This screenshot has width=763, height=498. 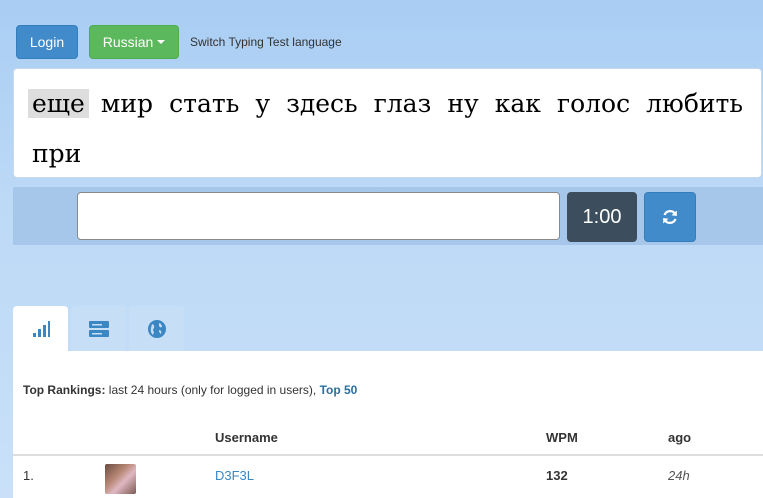 I want to click on tabs, so click(x=100, y=329).